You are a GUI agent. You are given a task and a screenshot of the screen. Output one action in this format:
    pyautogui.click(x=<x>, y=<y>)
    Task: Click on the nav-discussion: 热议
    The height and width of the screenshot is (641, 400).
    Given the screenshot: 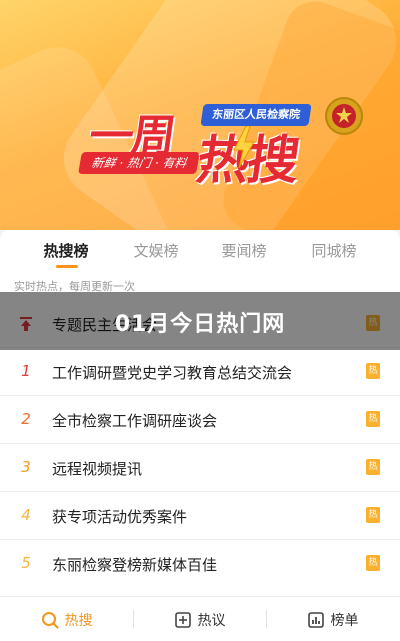 What is the action you would take?
    pyautogui.click(x=199, y=619)
    